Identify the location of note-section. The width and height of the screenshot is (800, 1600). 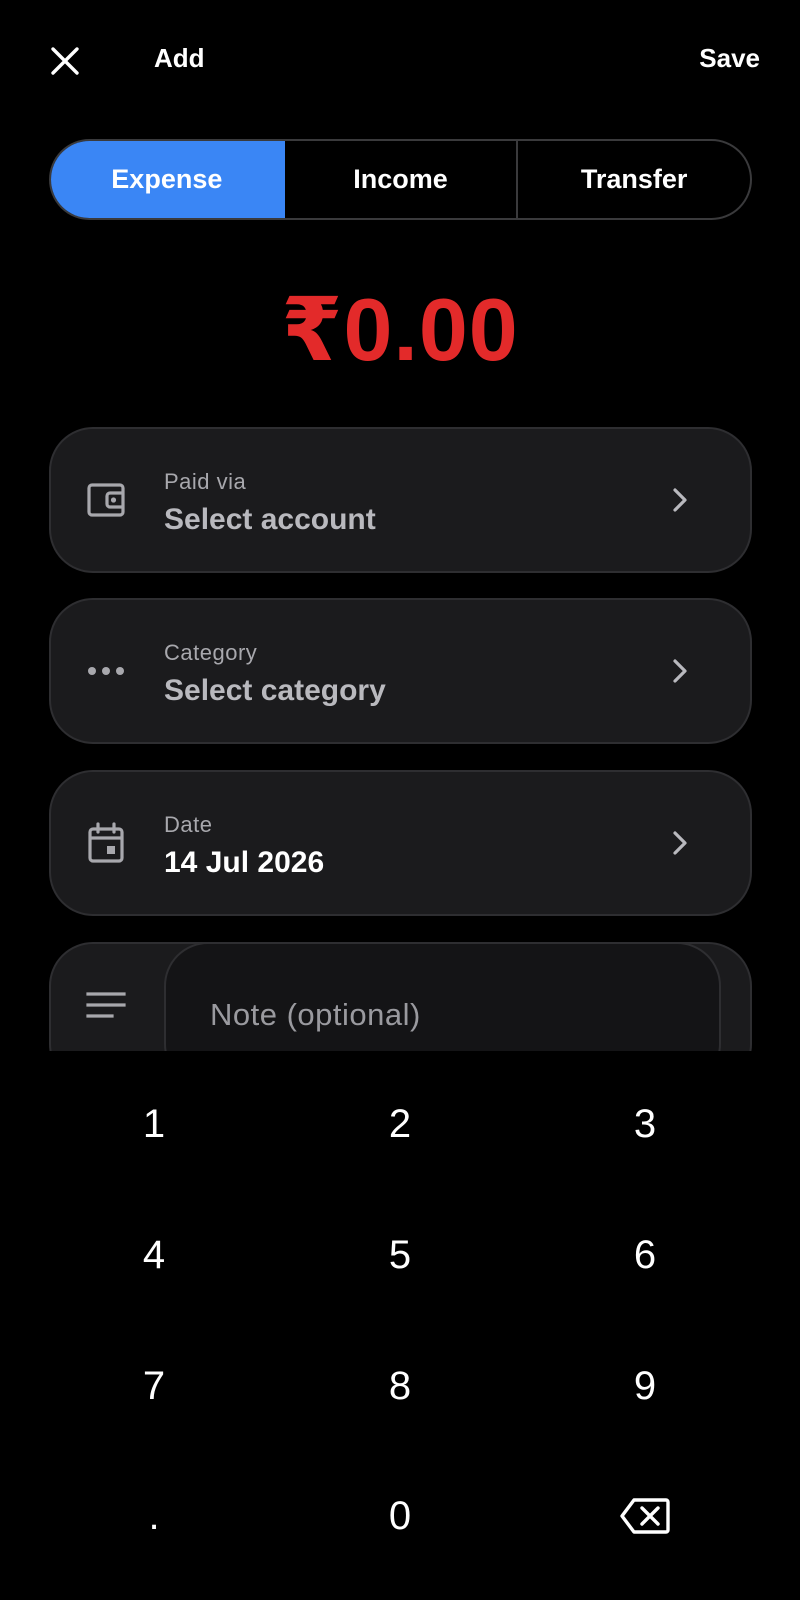
(400, 995).